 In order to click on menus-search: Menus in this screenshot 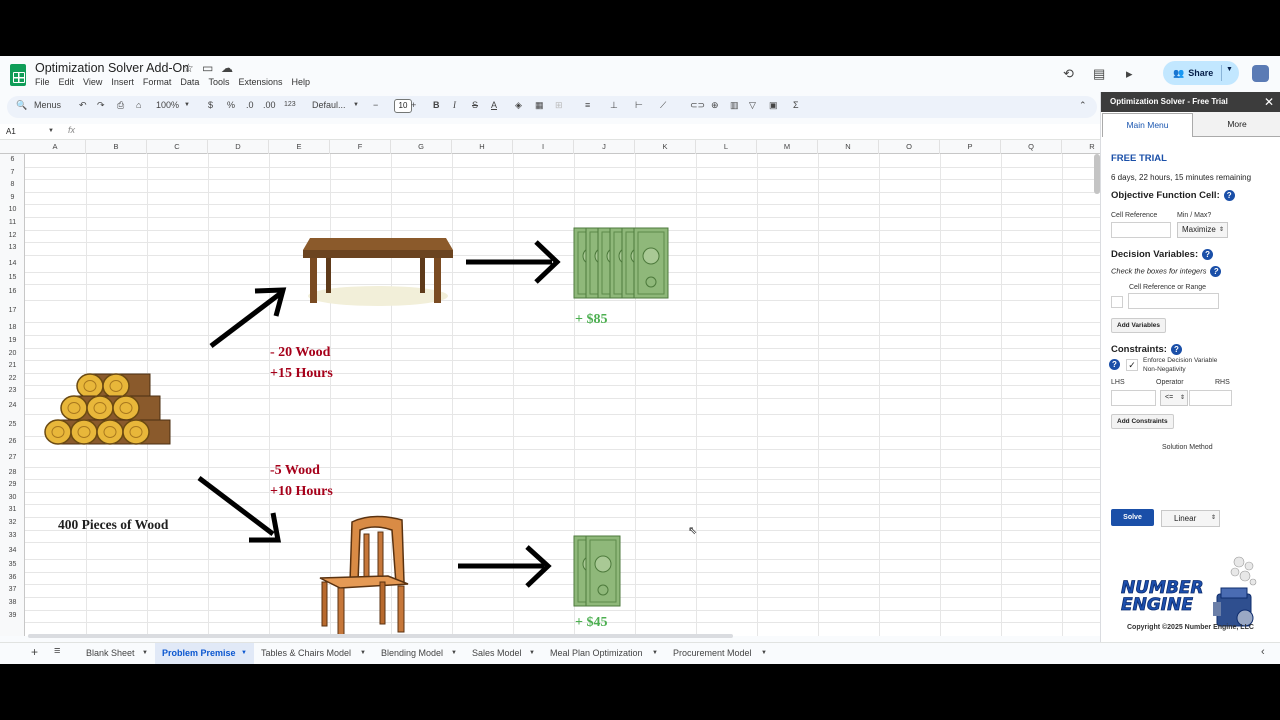, I will do `click(47, 105)`.